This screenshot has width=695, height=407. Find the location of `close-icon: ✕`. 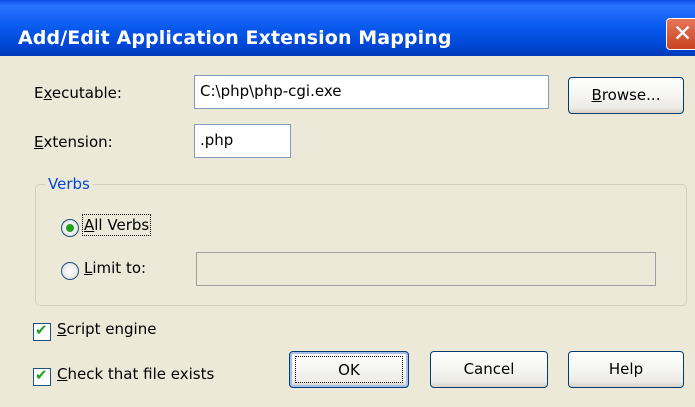

close-icon: ✕ is located at coordinates (683, 34).